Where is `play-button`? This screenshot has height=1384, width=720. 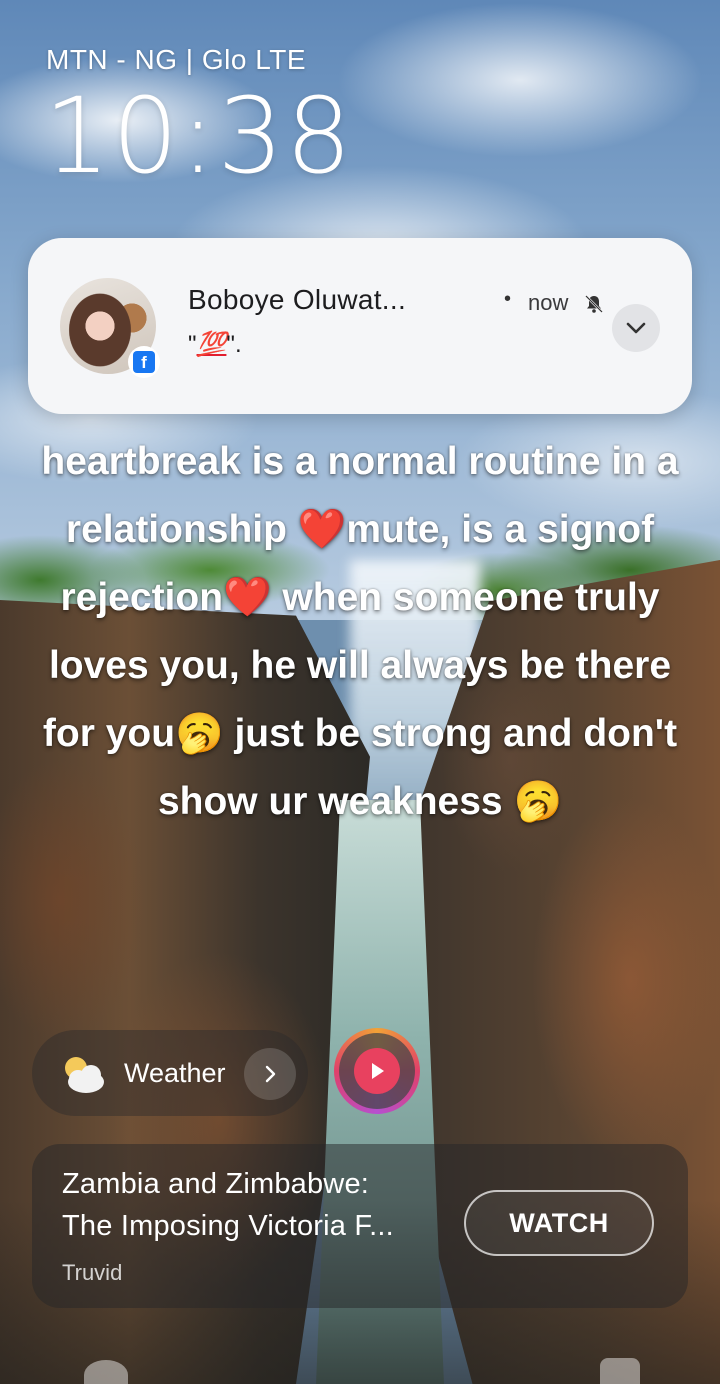 play-button is located at coordinates (377, 1071).